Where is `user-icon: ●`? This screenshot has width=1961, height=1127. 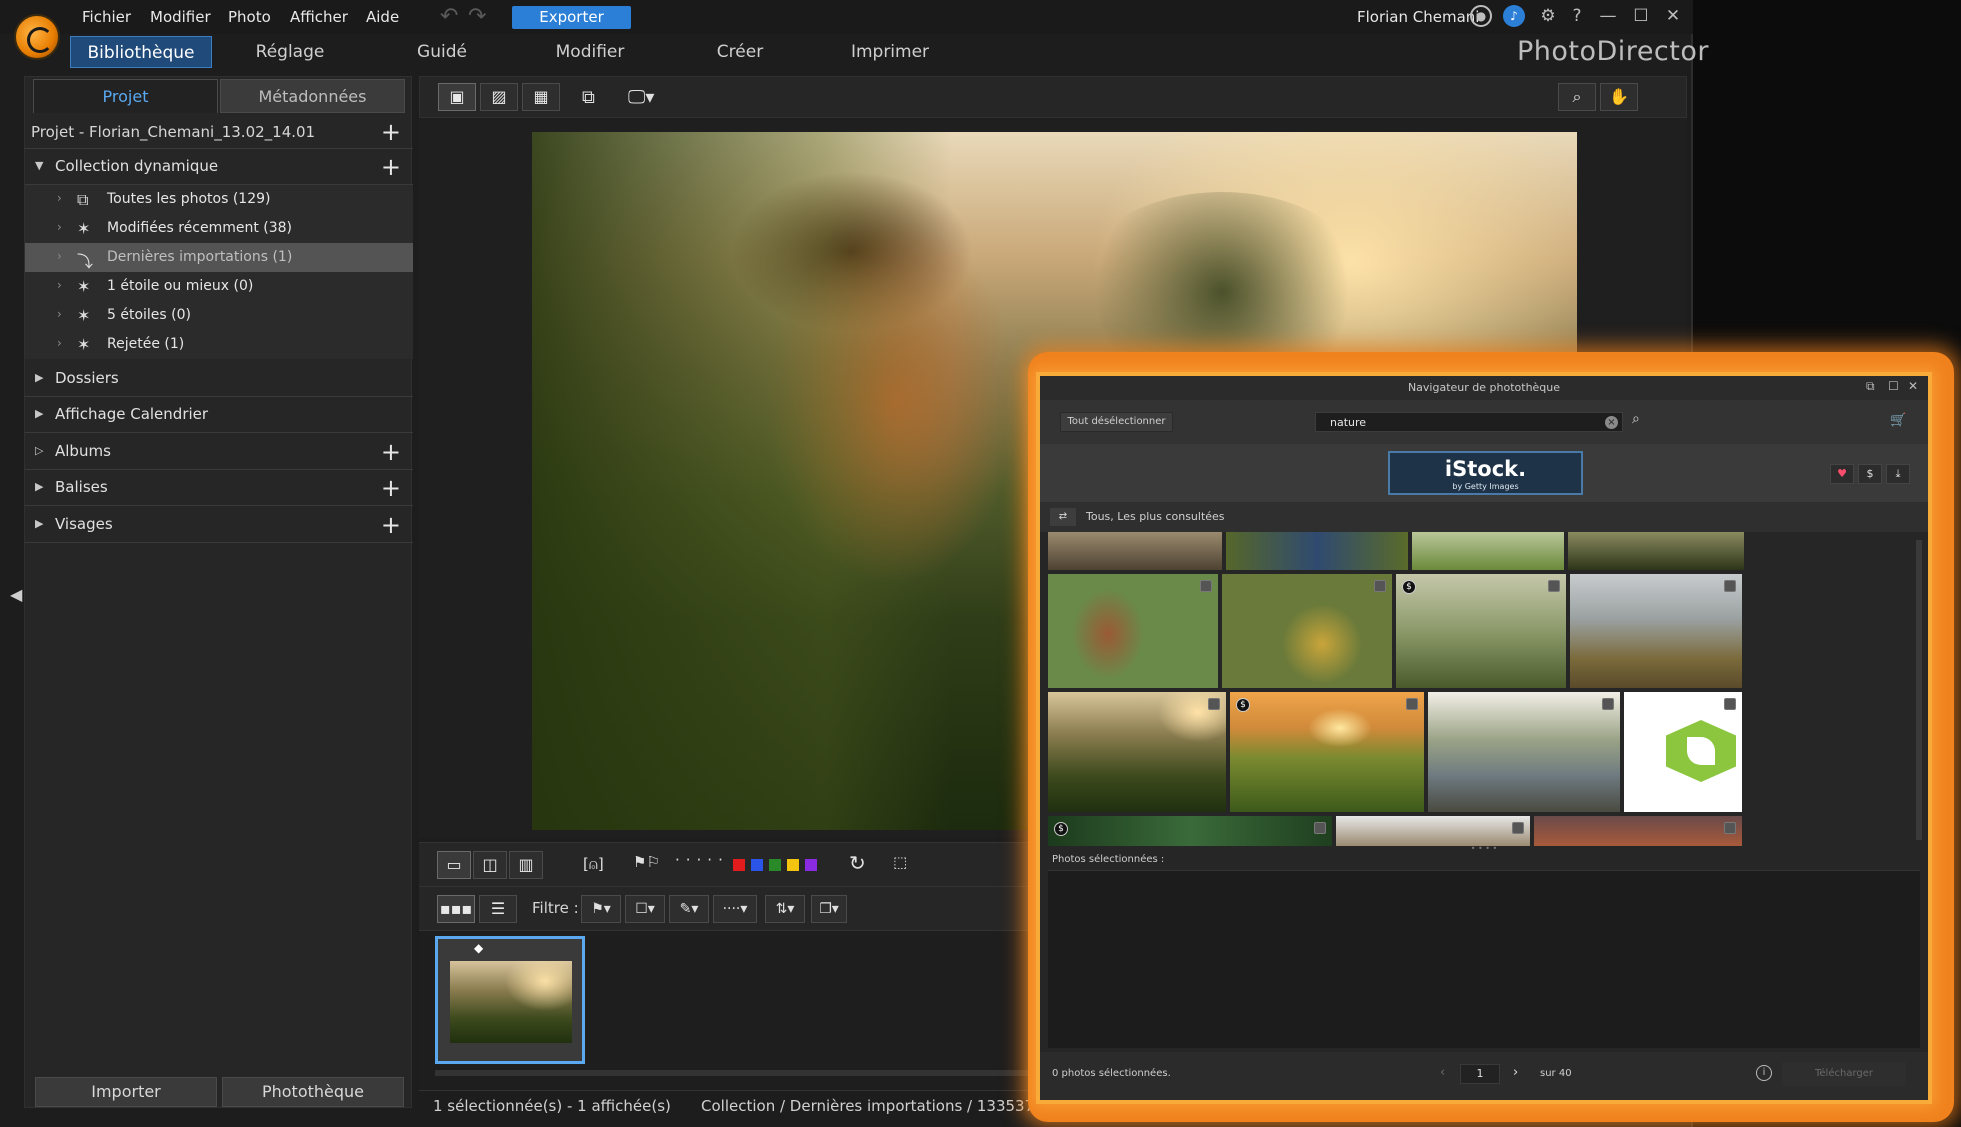 user-icon: ● is located at coordinates (1481, 16).